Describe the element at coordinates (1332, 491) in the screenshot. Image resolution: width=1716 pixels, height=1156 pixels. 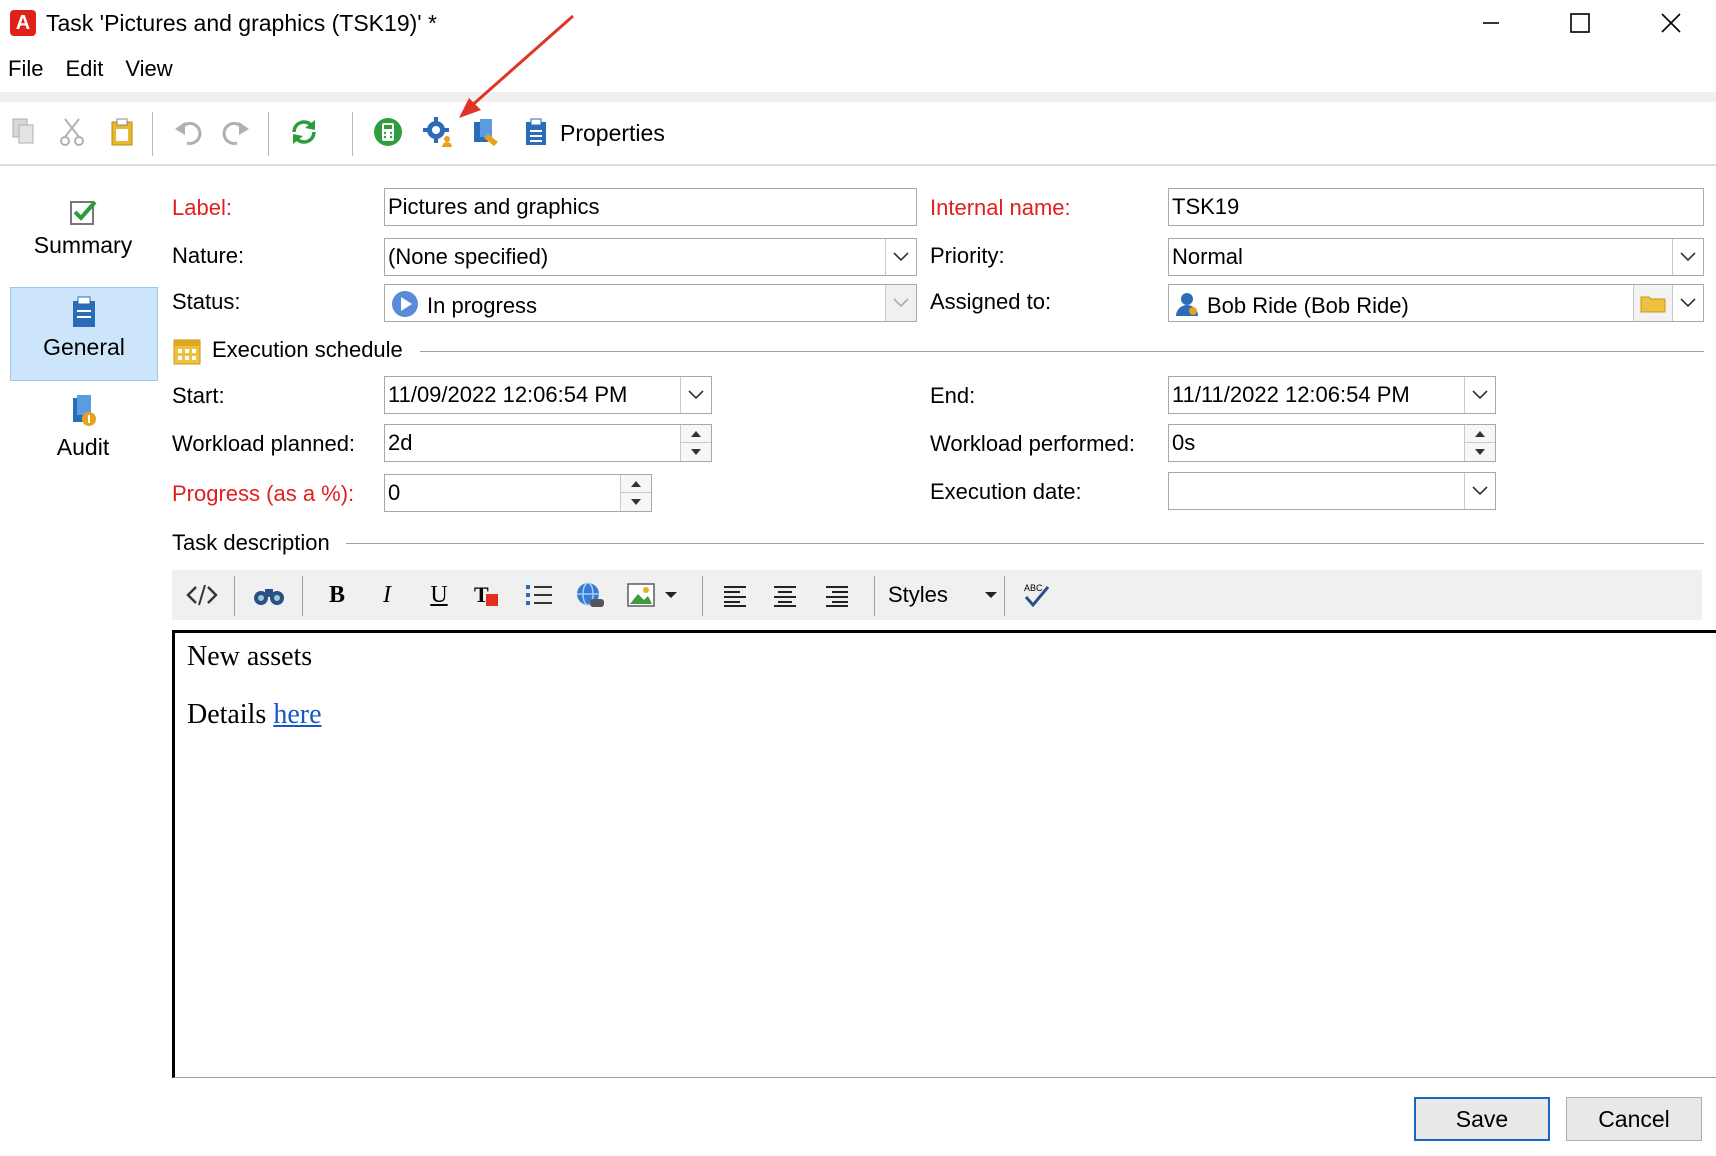
I see `execution-date-field` at that location.